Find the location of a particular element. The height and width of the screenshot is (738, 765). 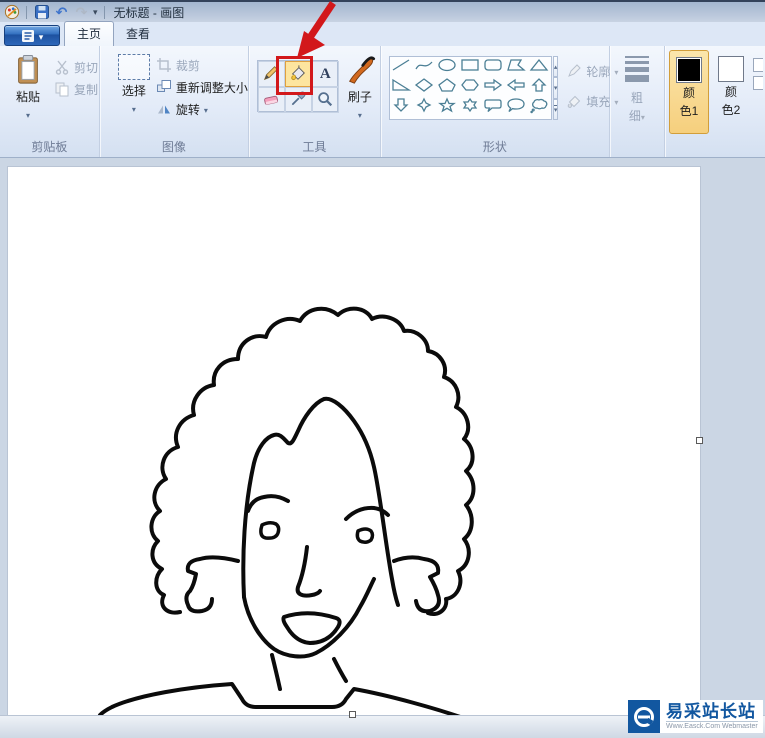

resize-label: 重新调整大小 is located at coordinates (211, 87).